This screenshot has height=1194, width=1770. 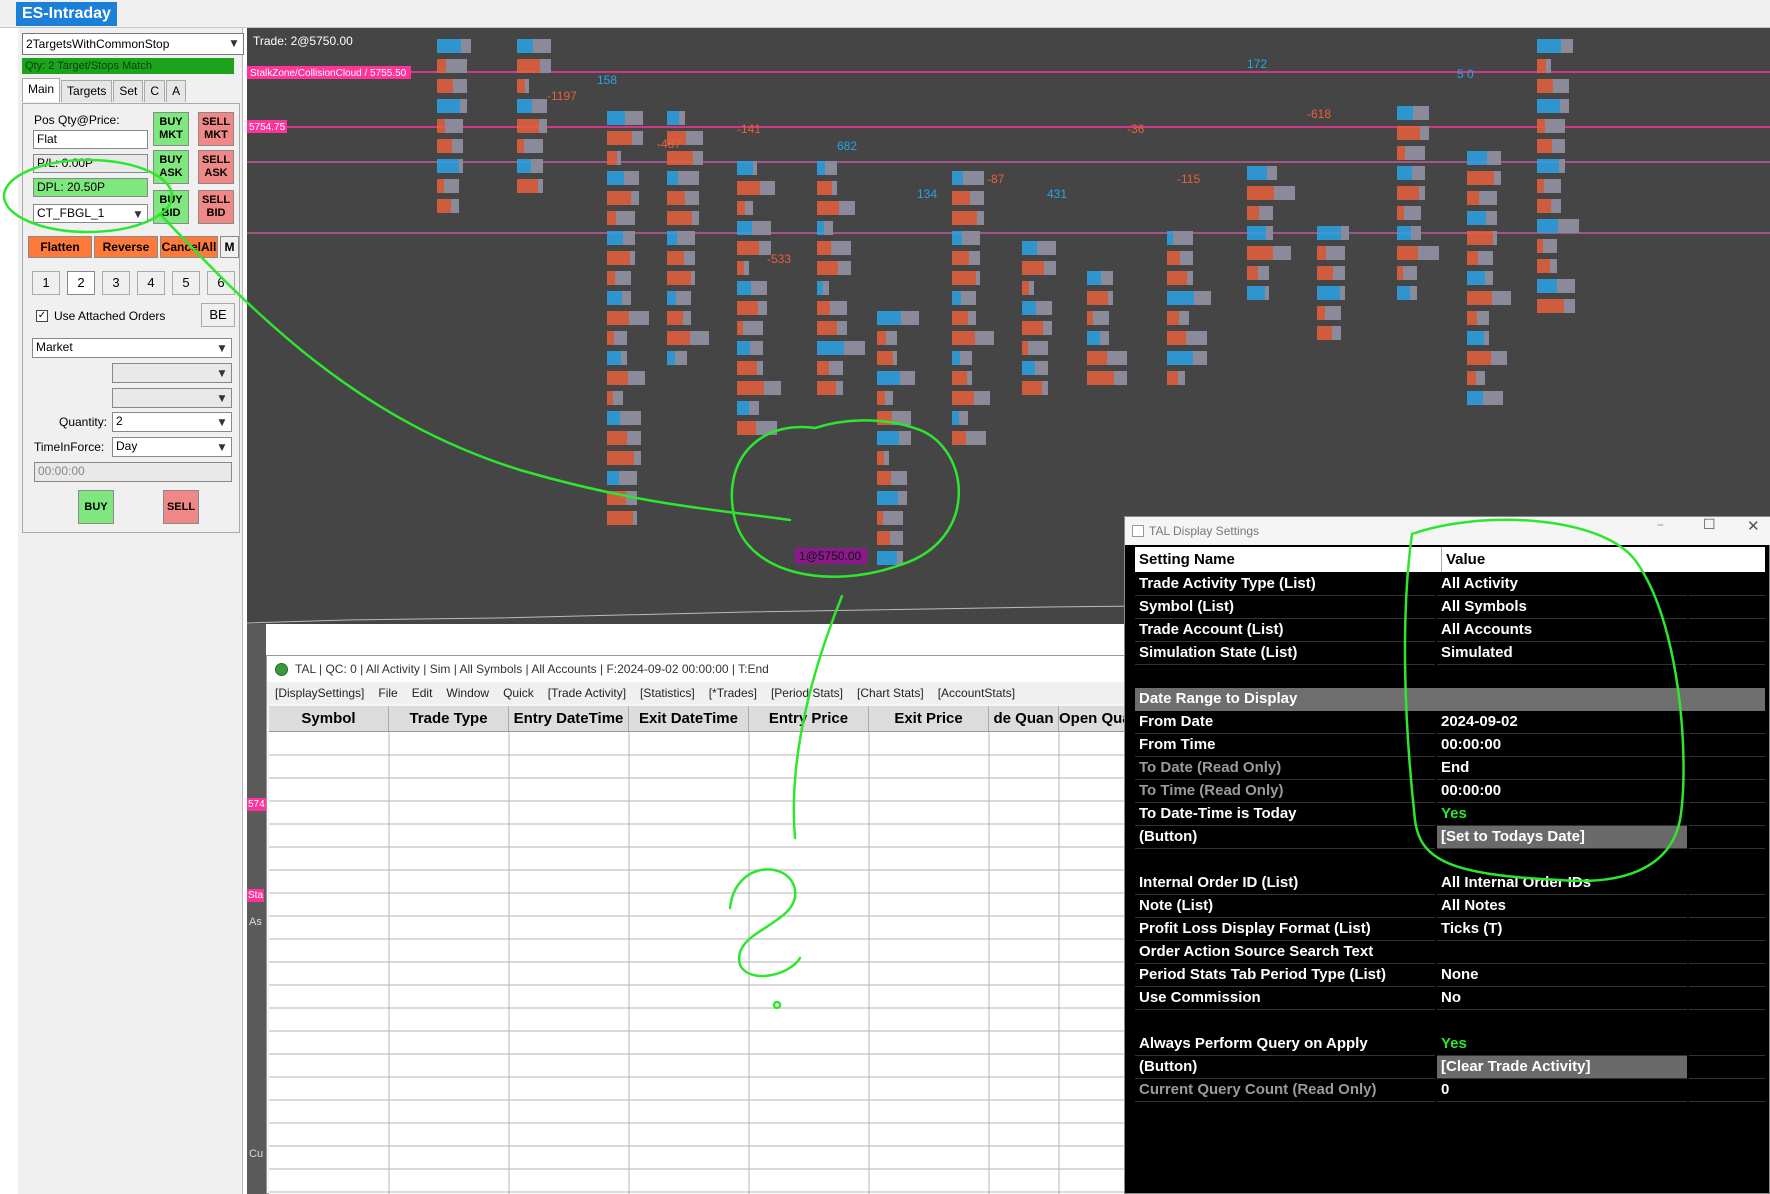 I want to click on price-field-1: ▼, so click(x=172, y=373).